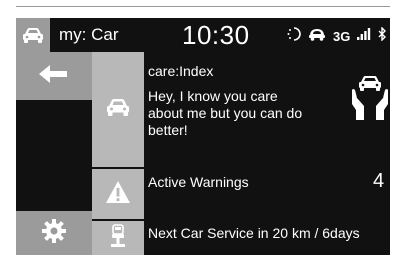 The image size is (405, 255). I want to click on arrow-left-icon, so click(54, 76).